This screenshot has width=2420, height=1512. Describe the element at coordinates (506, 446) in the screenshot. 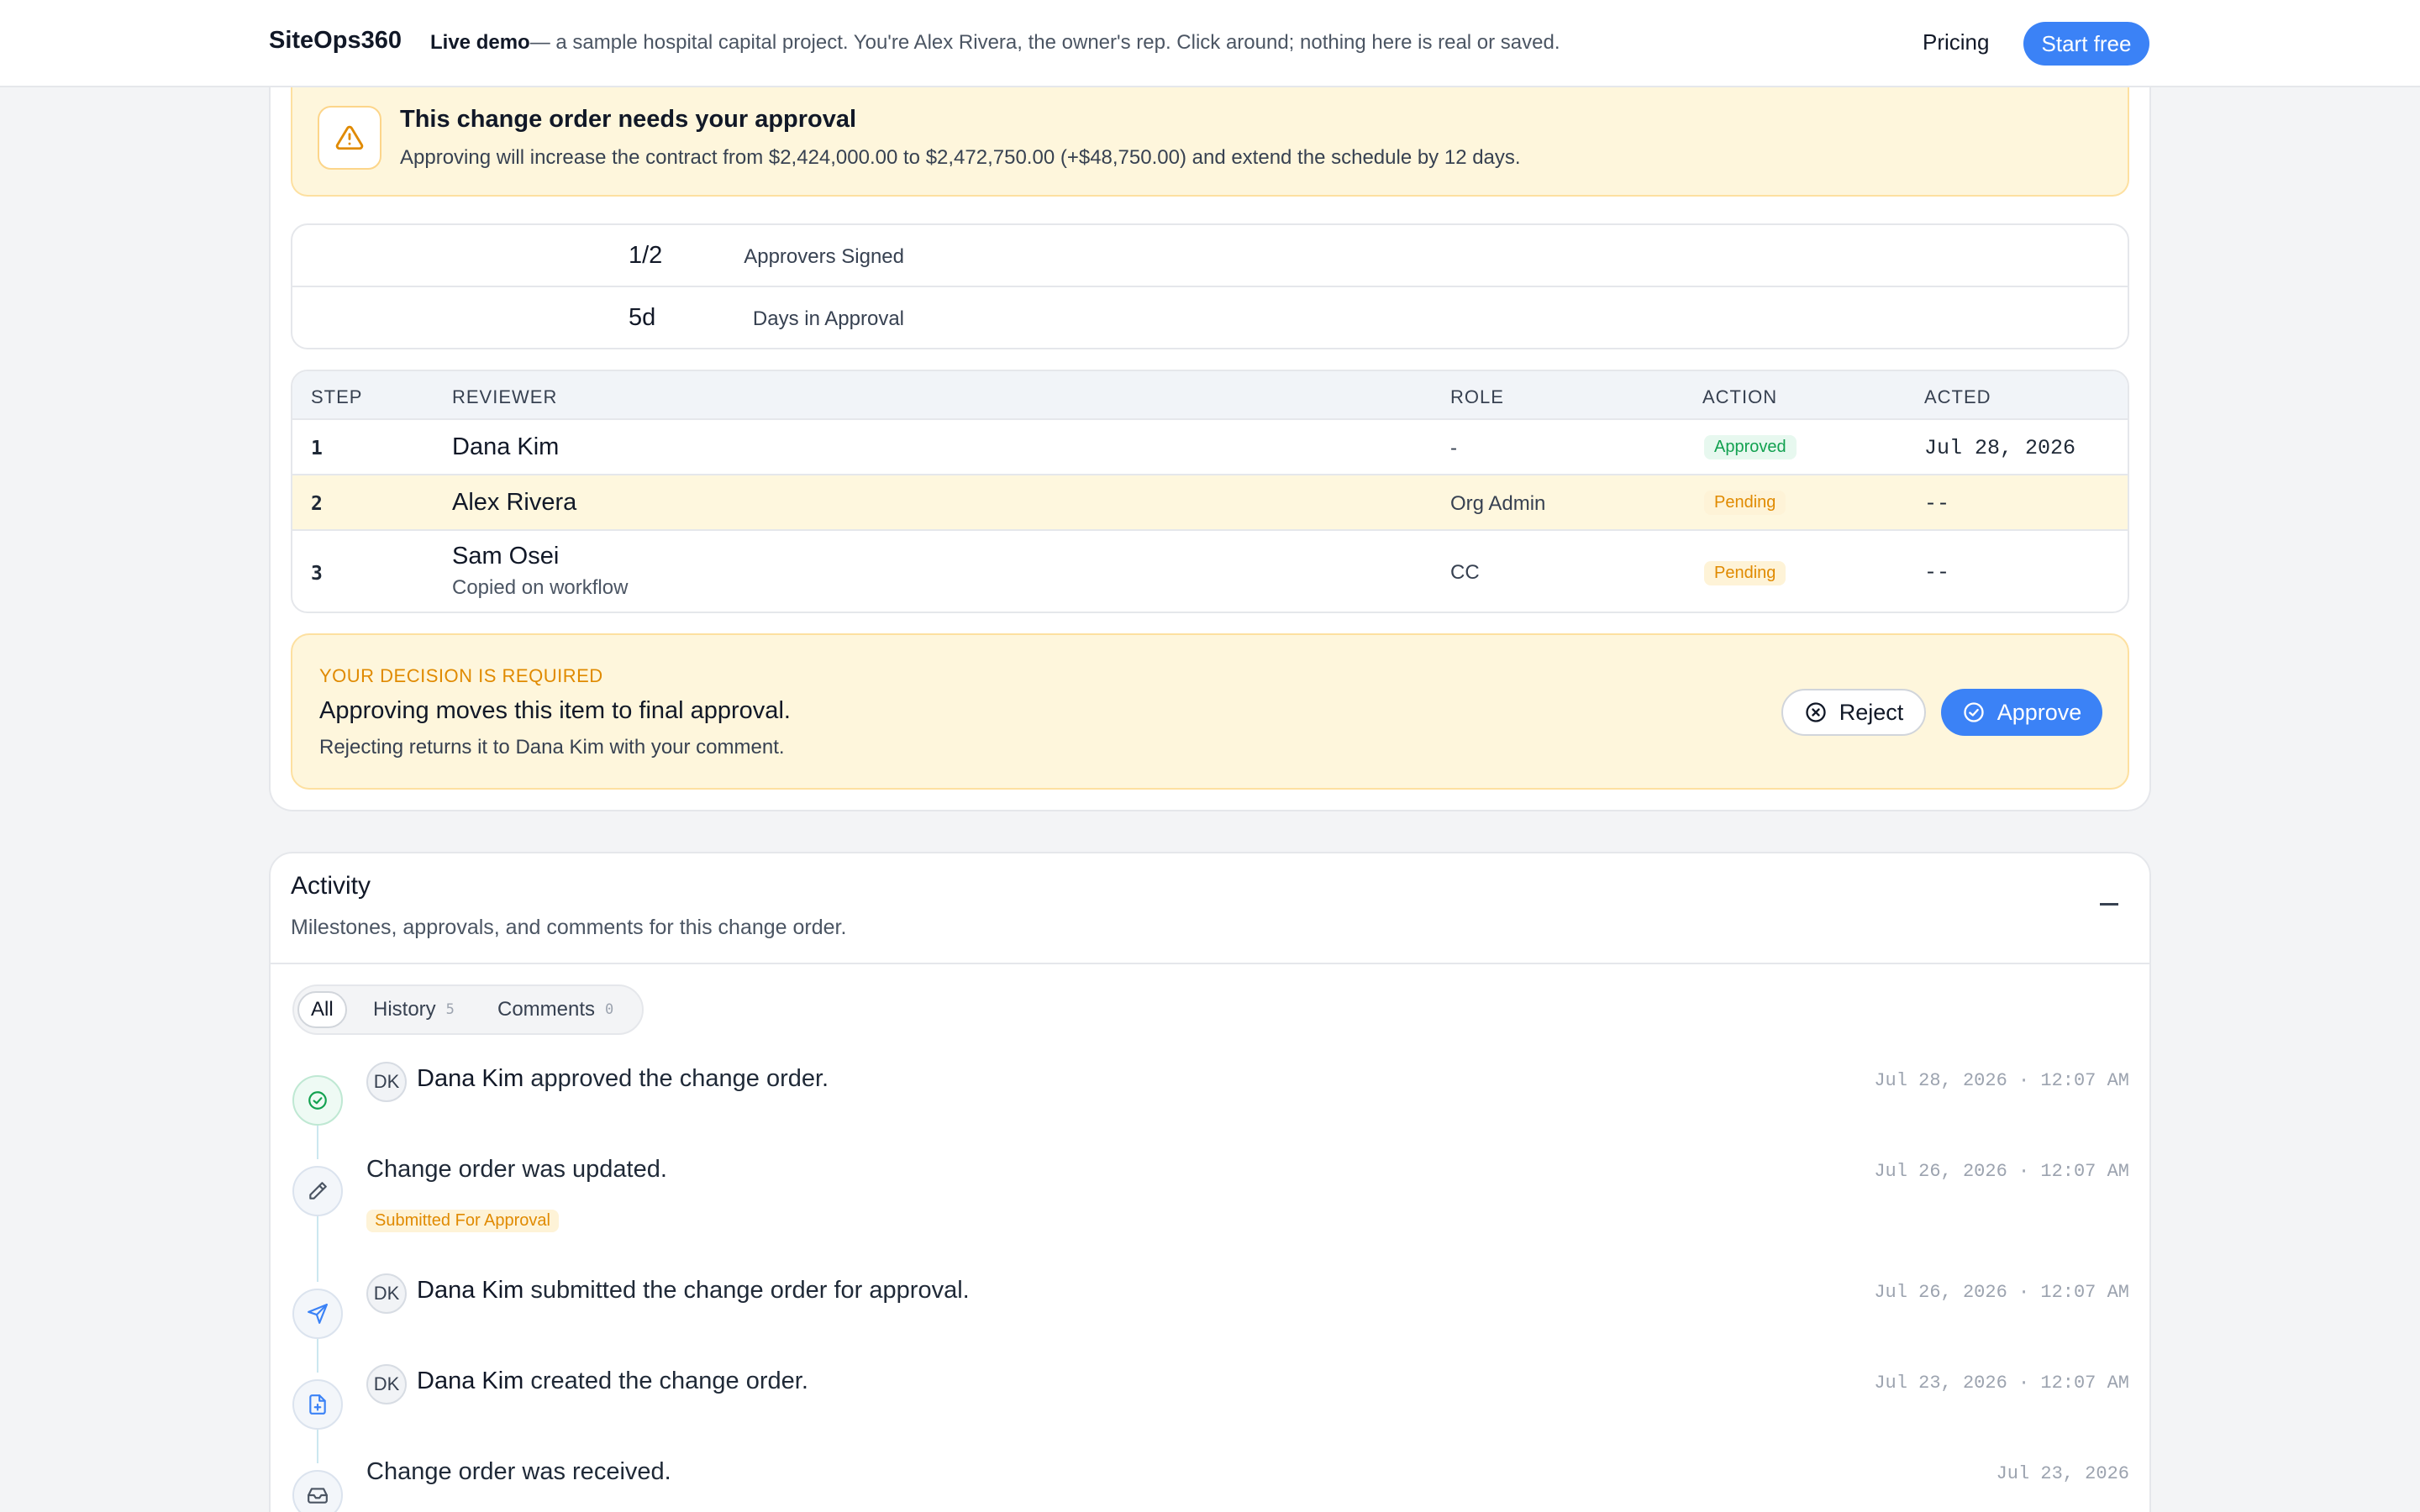

I see `reviewer-name: Dana Kim` at that location.